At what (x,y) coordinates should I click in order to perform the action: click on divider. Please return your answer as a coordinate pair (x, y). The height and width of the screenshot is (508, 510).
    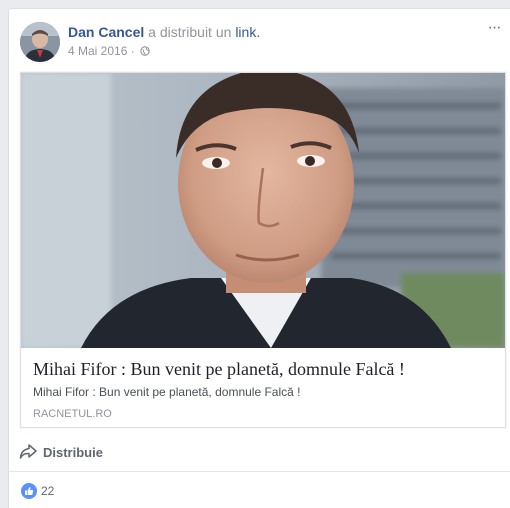
    Looking at the image, I should click on (259, 471).